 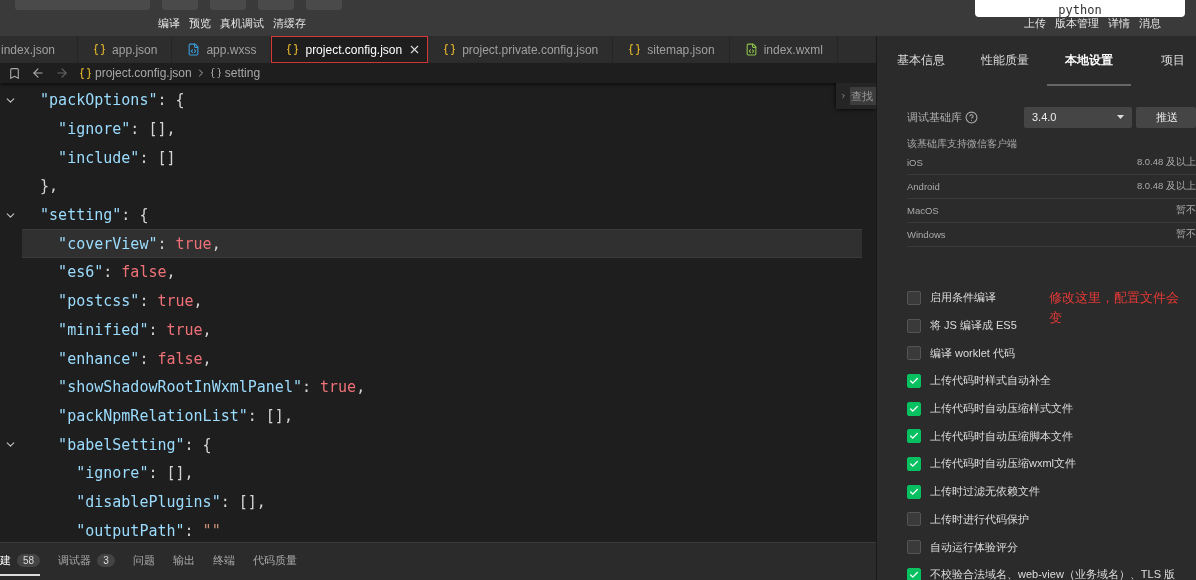 I want to click on toolbar-action: 预览, so click(x=200, y=23).